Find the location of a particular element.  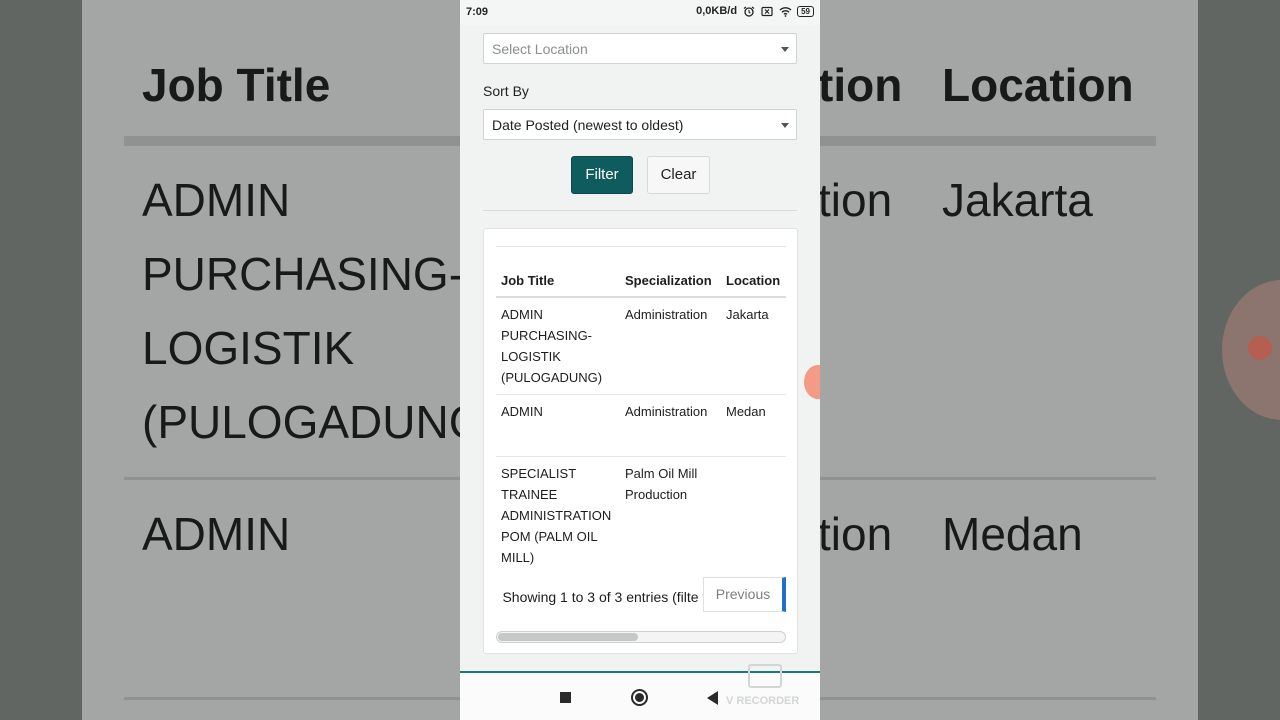

battery-icon: 59 is located at coordinates (805, 11).